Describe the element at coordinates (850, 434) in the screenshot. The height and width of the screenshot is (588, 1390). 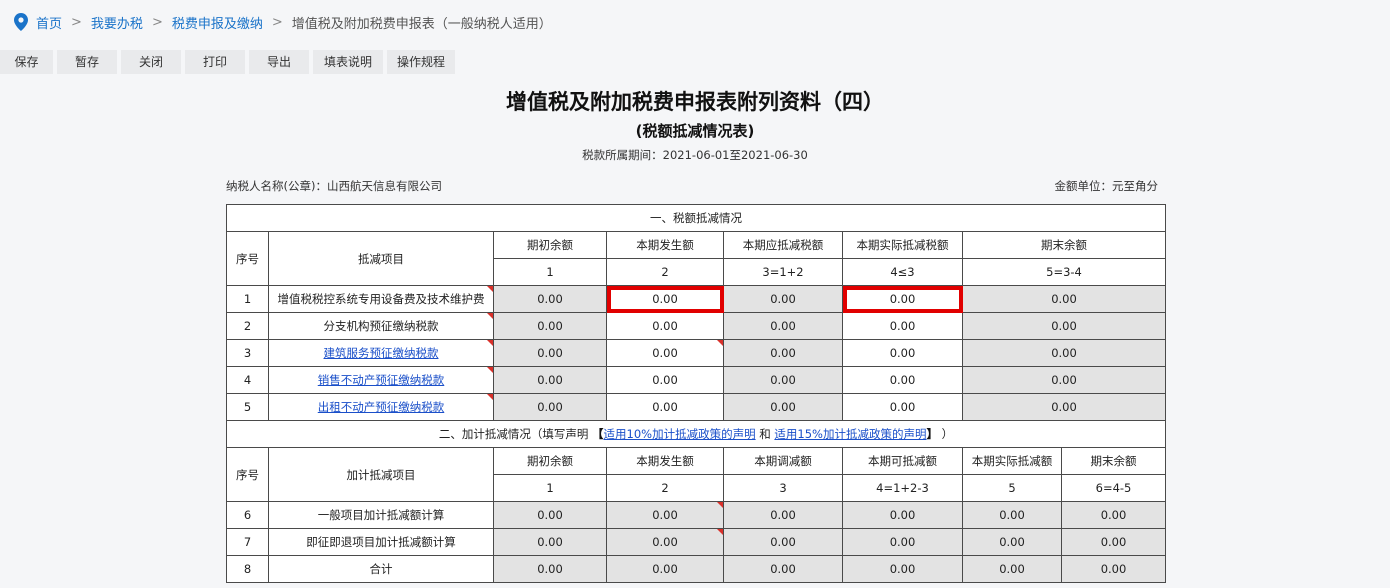
I see `declaration-15pct-link: 适用15%加计抵减政策的声明` at that location.